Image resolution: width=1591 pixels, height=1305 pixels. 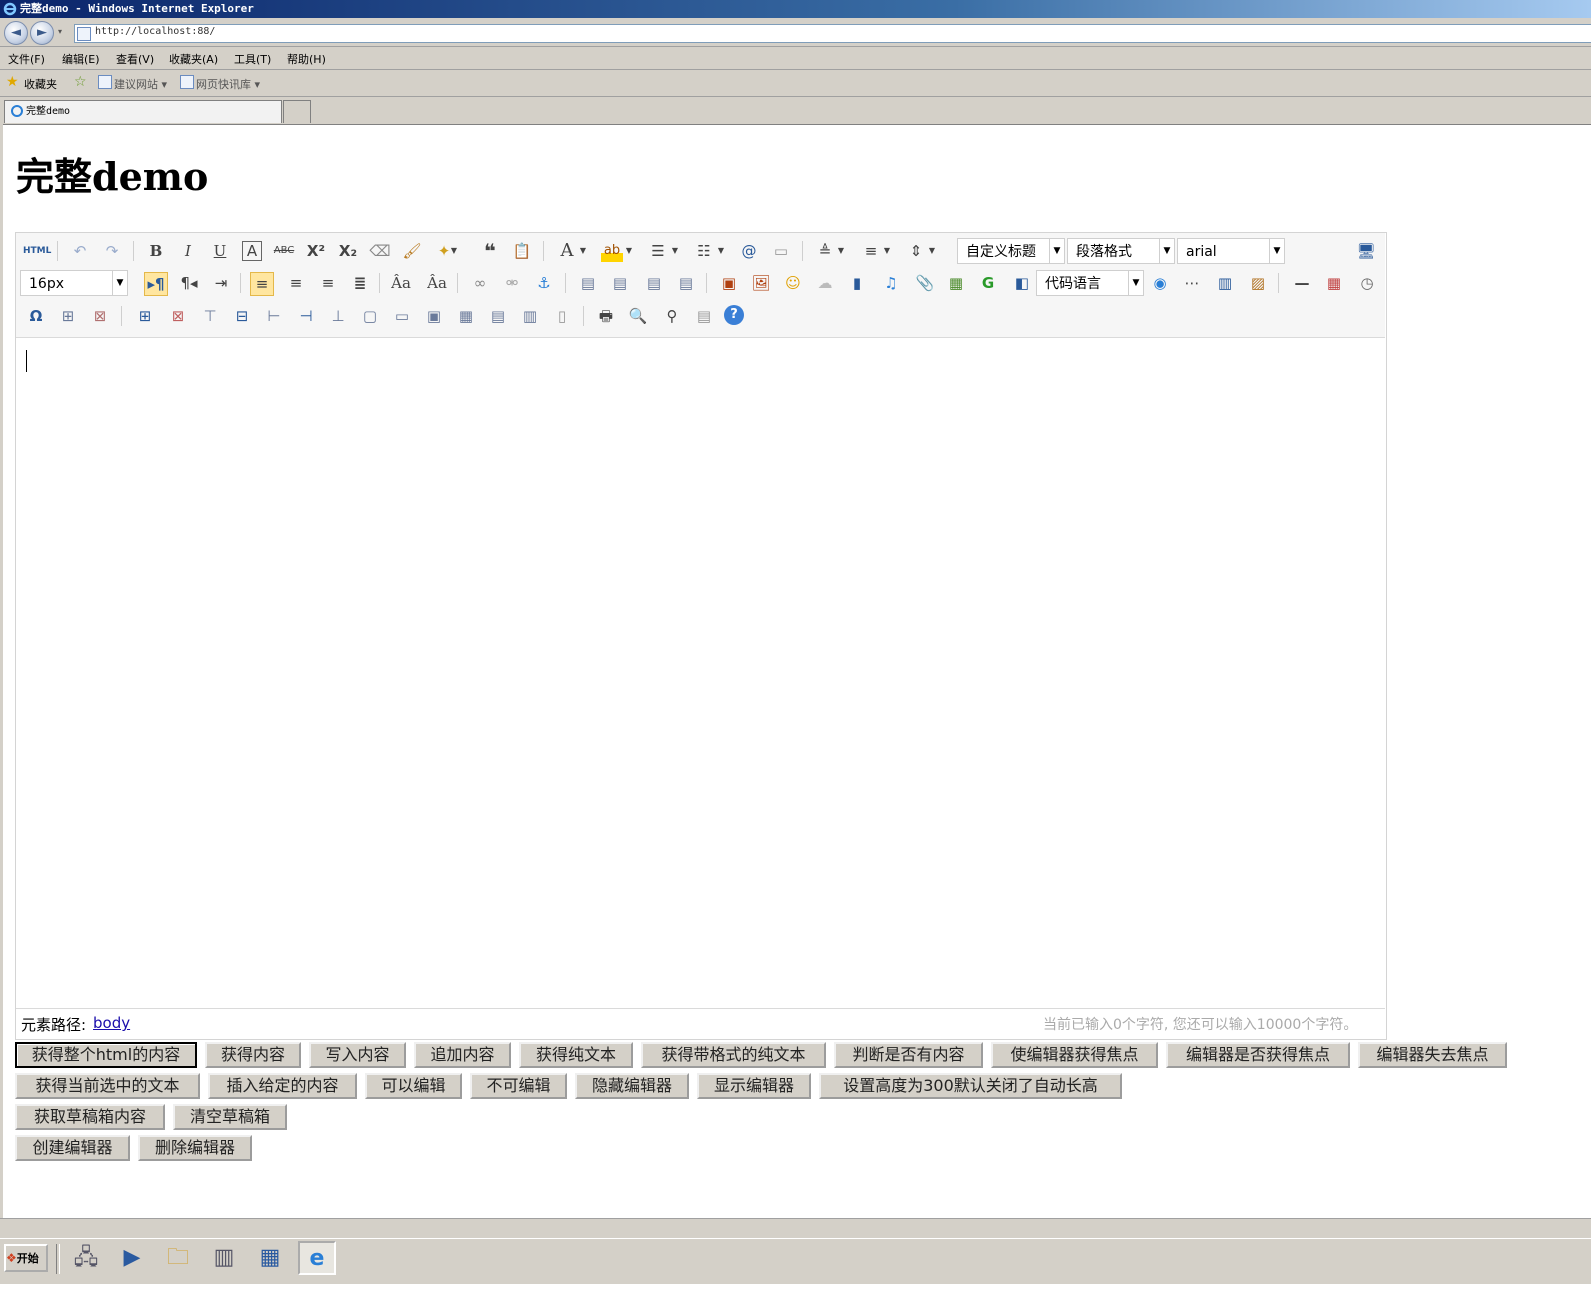 I want to click on delete-table-icon: ⊠, so click(x=178, y=316).